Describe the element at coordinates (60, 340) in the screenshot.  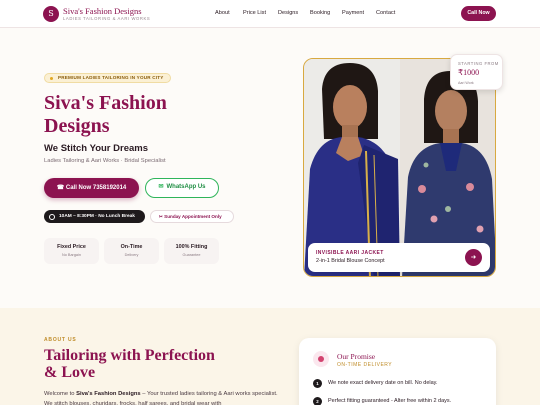
I see `about-label: ABOUT US` at that location.